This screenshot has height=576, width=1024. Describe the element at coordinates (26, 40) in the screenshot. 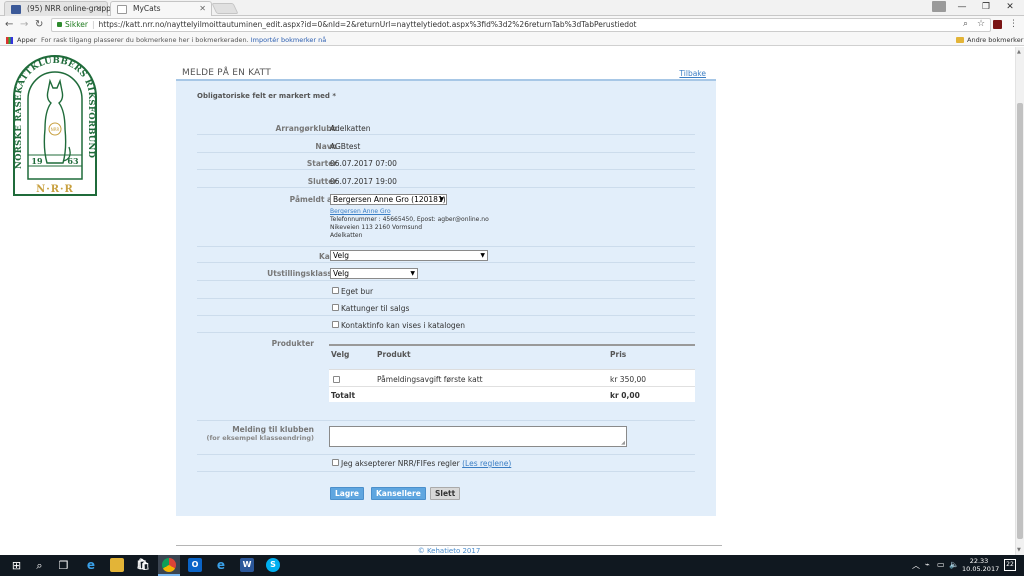

I see `bookmark-apps: Apper` at that location.